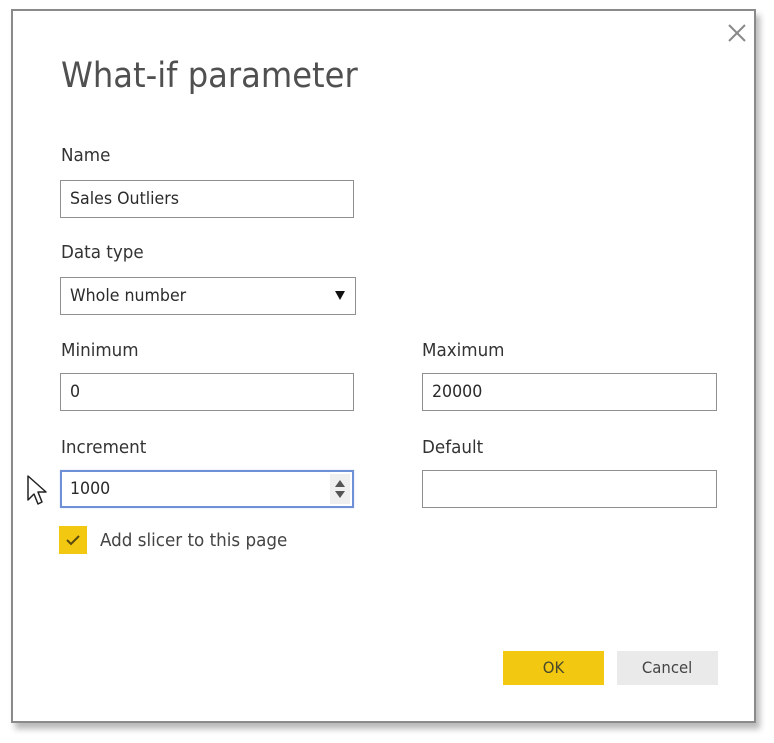 The width and height of the screenshot is (774, 743). Describe the element at coordinates (340, 494) in the screenshot. I see `spin-down-icon` at that location.